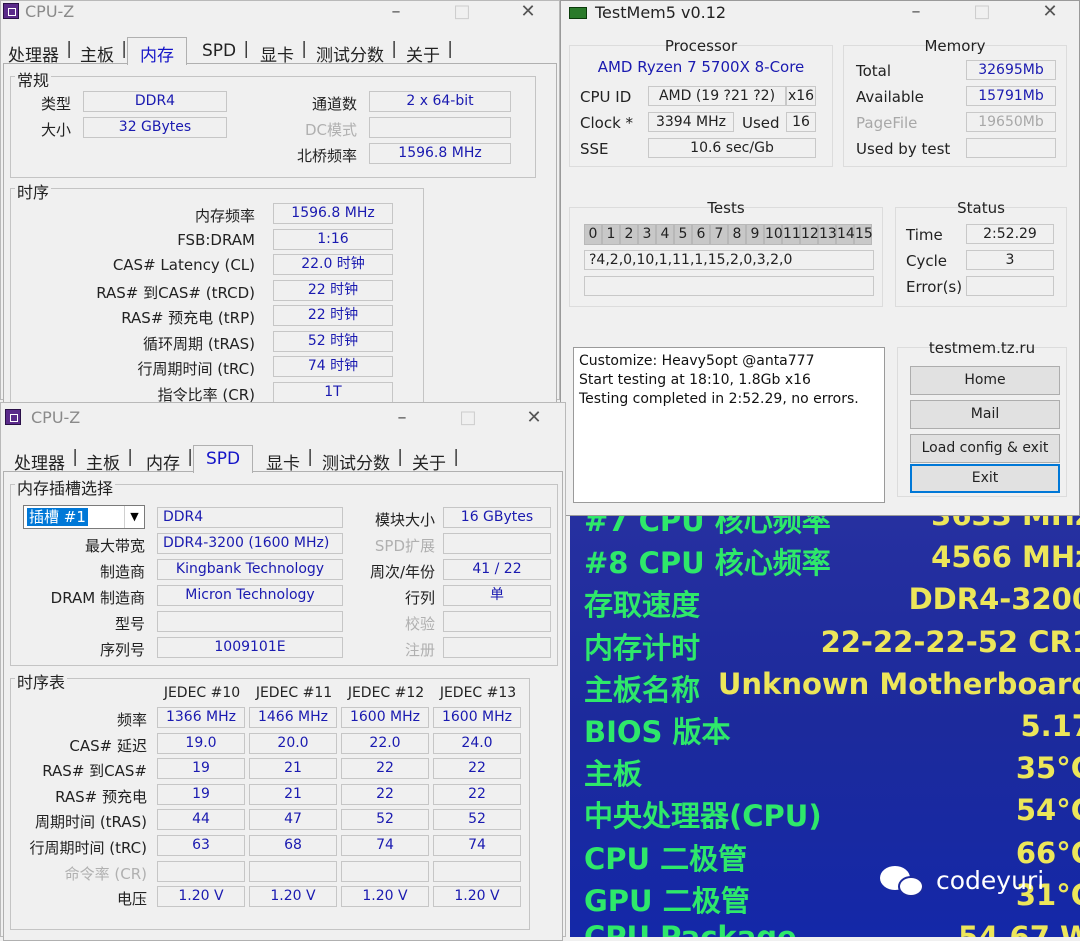 The width and height of the screenshot is (1080, 941). I want to click on channels-label: 通道数, so click(334, 104).